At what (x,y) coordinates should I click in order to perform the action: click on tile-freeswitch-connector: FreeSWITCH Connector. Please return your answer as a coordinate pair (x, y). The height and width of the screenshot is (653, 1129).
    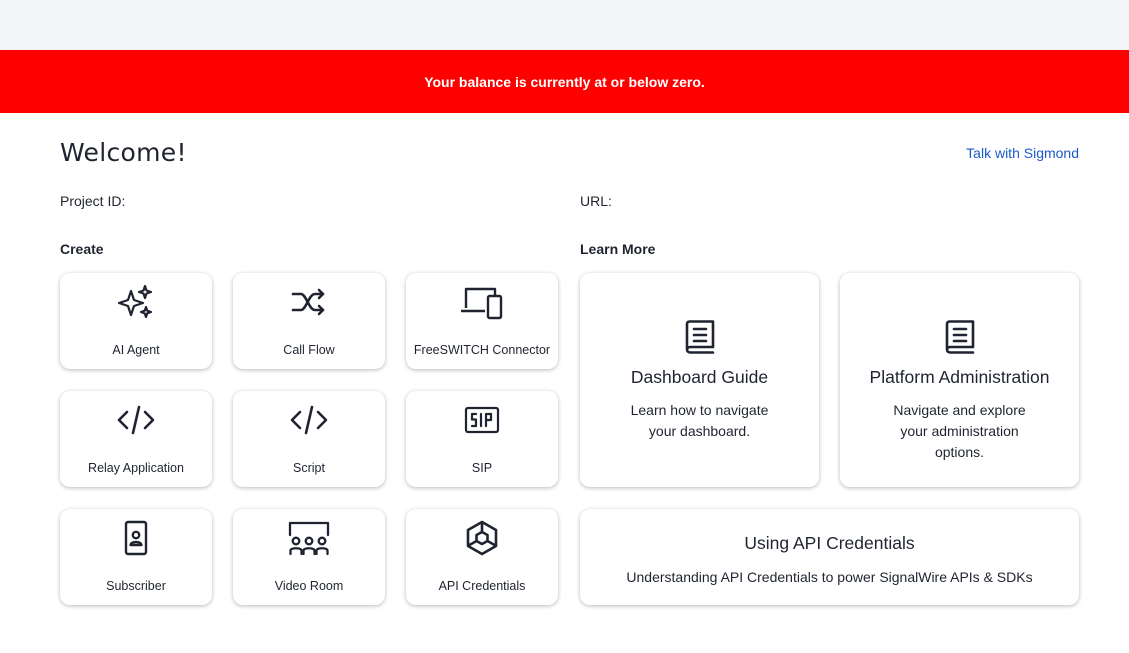
    Looking at the image, I should click on (482, 321).